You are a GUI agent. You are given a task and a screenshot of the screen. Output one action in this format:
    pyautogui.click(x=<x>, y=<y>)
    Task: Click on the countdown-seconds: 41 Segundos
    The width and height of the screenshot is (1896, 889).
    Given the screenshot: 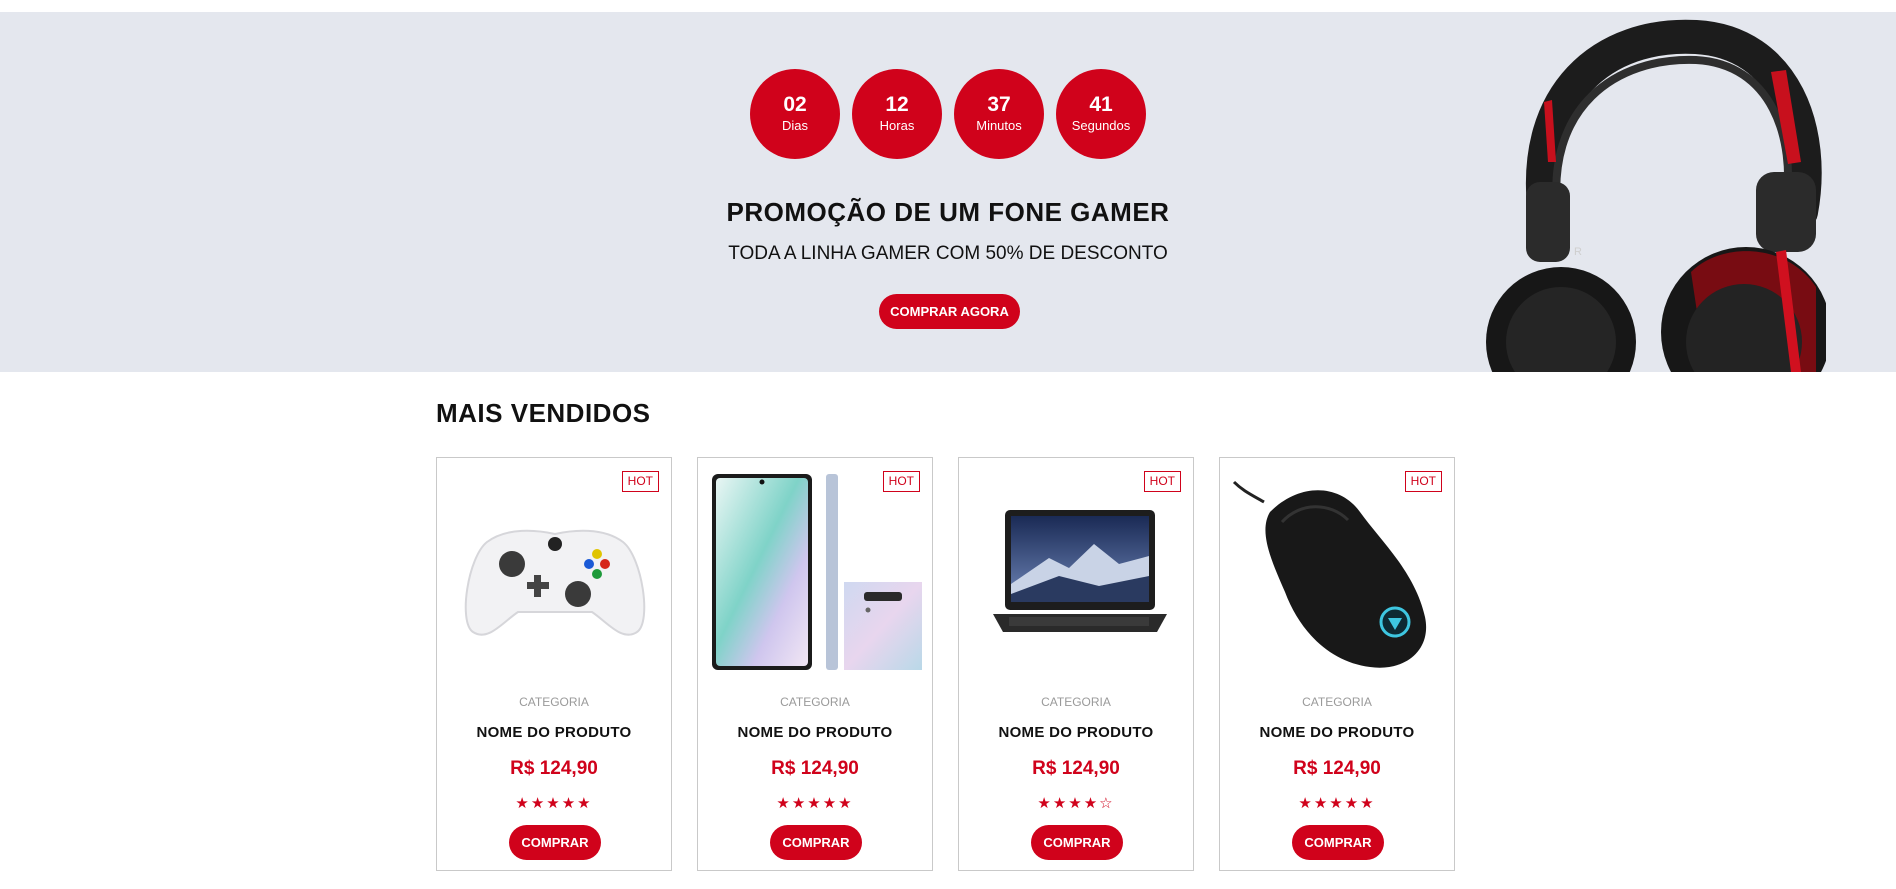 What is the action you would take?
    pyautogui.click(x=1101, y=114)
    